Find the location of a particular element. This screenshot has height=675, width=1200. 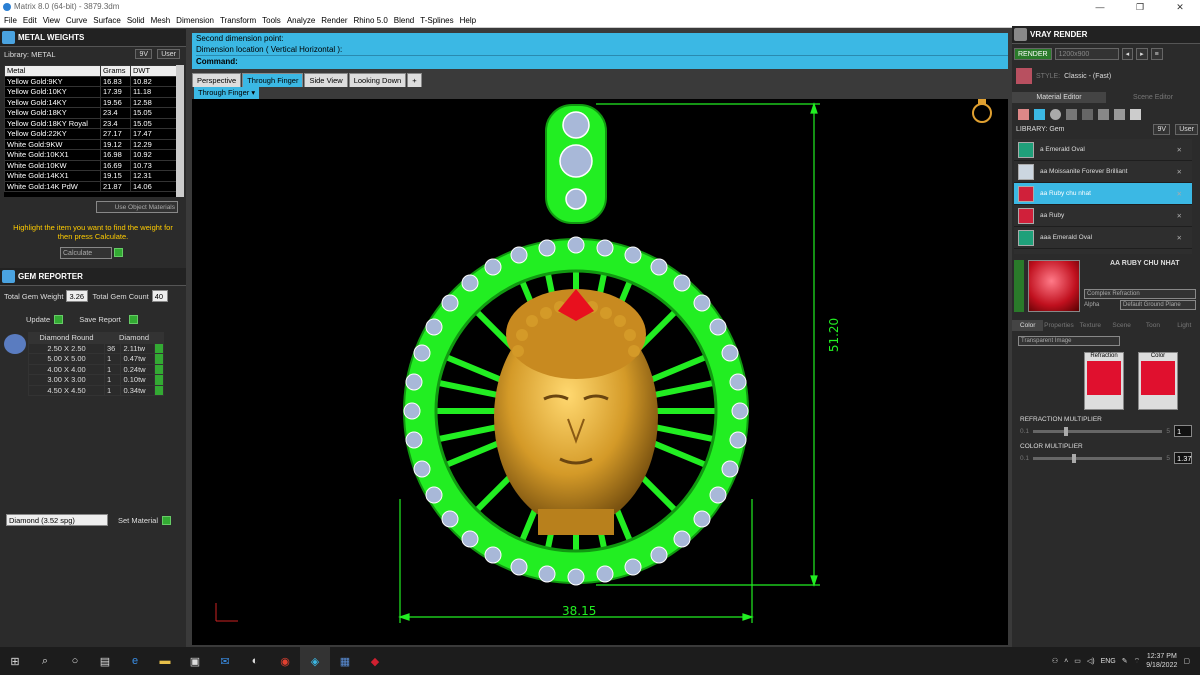

color-value: 1.37 is located at coordinates (1183, 458).